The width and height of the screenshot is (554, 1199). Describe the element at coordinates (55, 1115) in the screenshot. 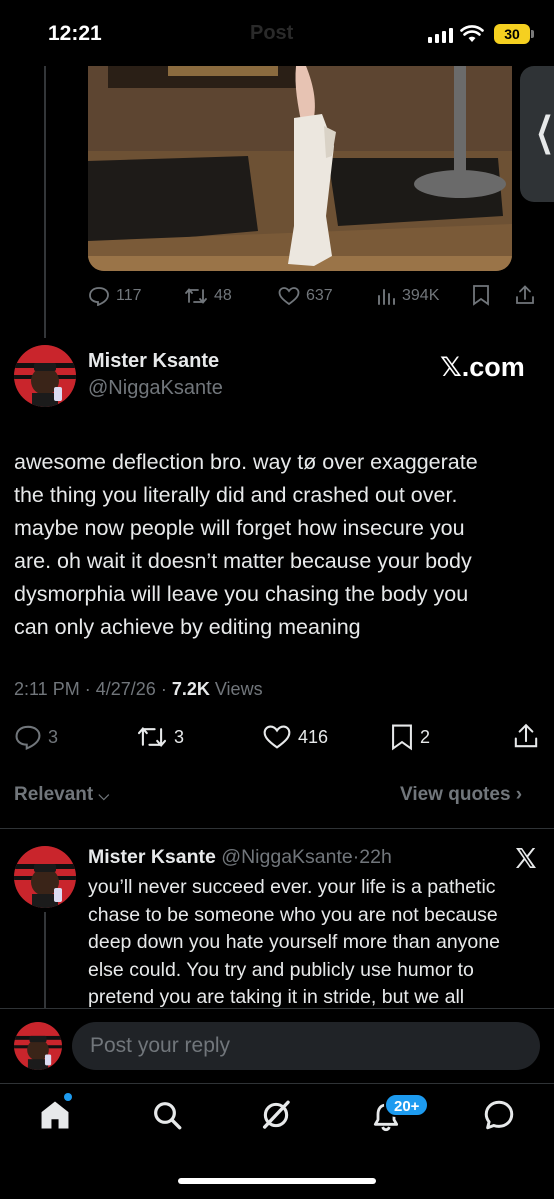

I see `home-icon` at that location.